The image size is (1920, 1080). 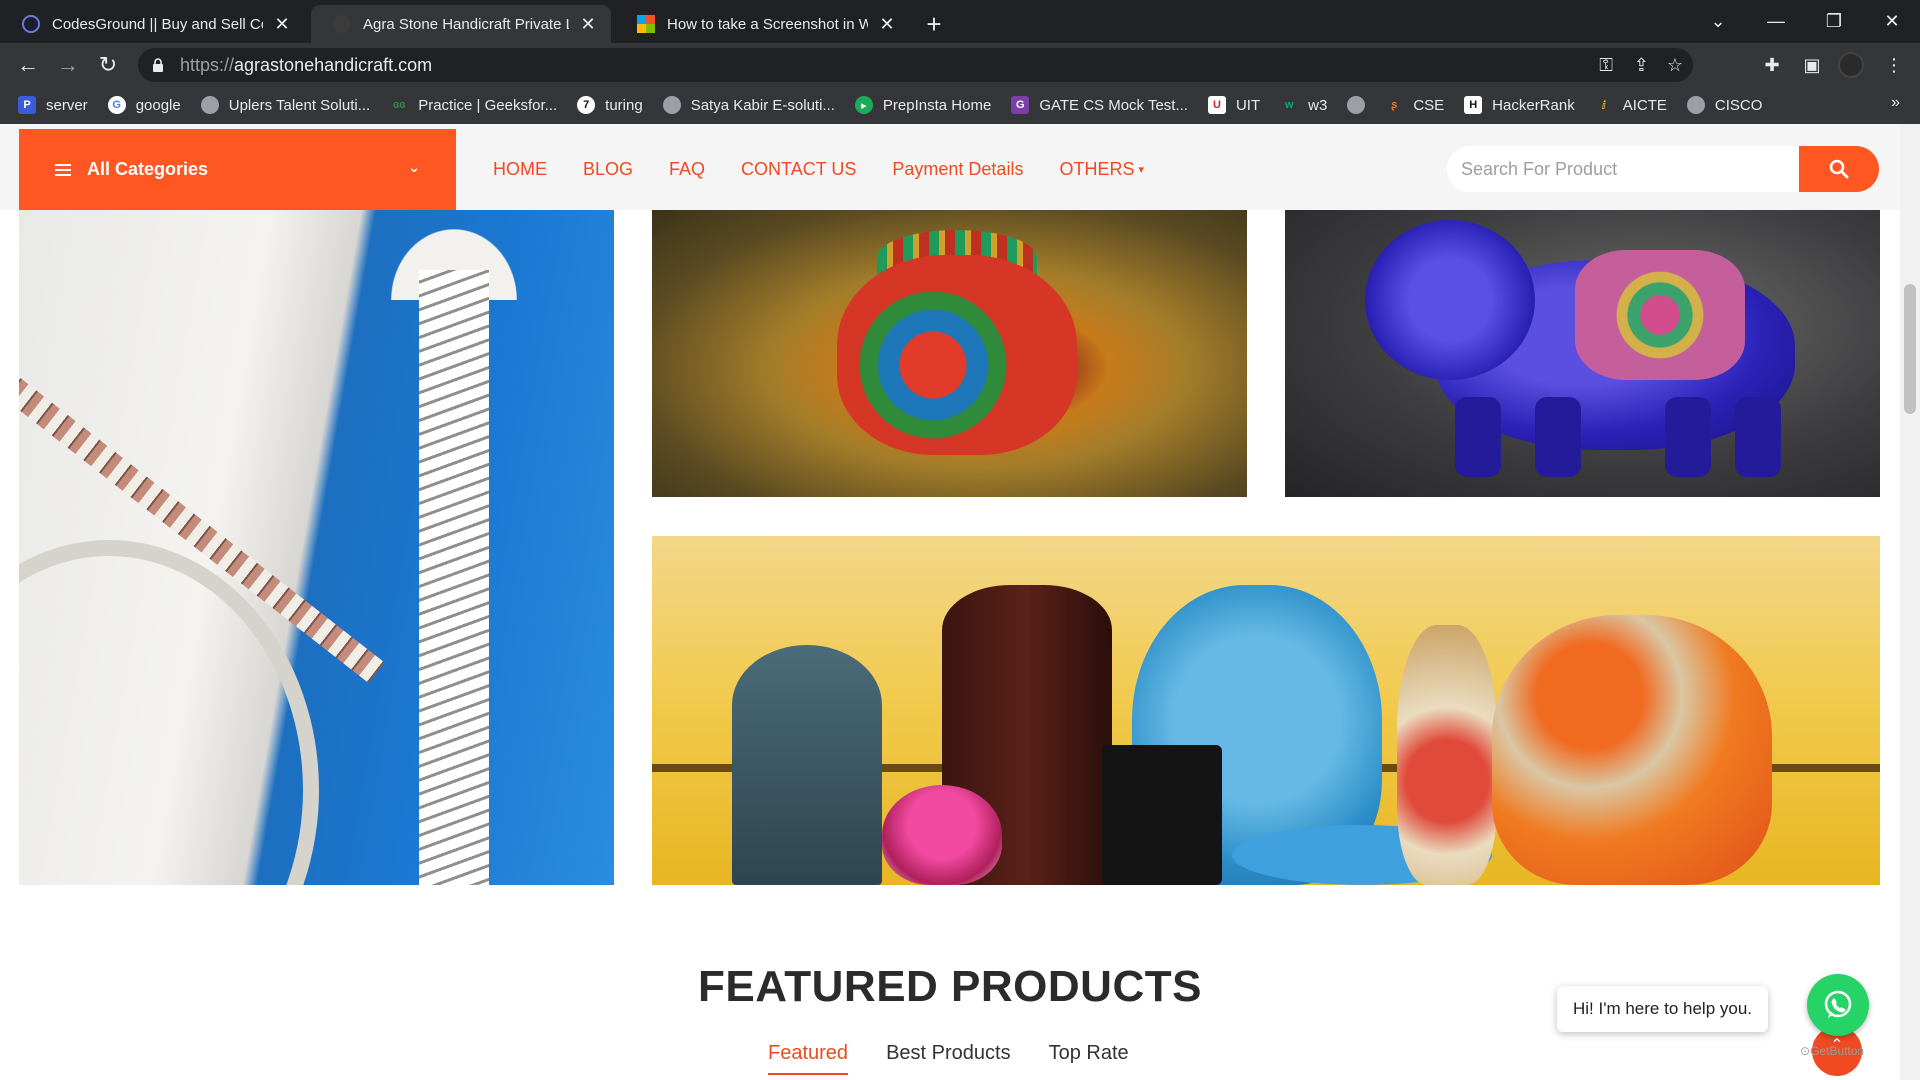 I want to click on product-search: Search For Product, so click(x=1663, y=169).